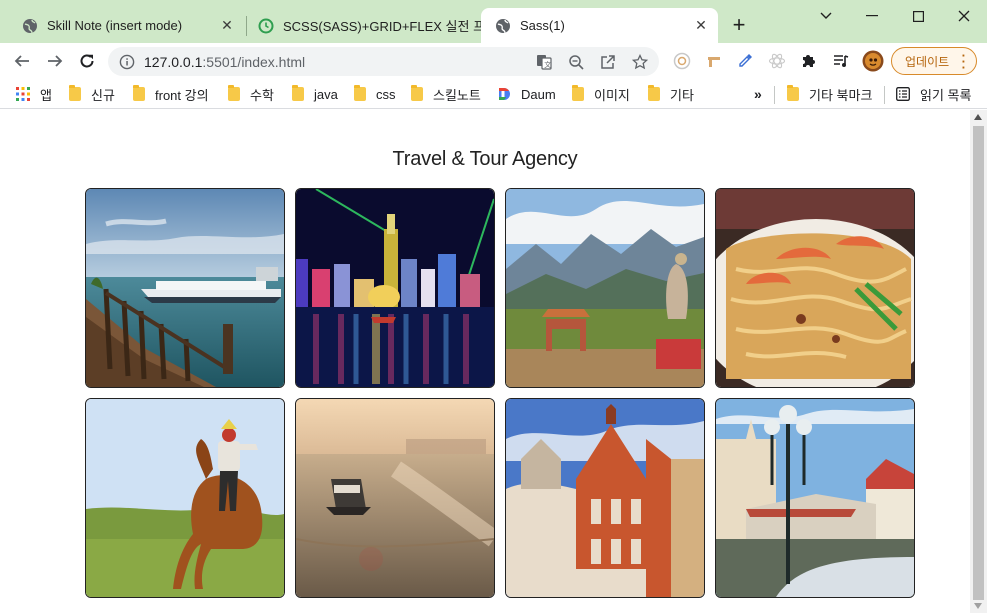  Describe the element at coordinates (103, 95) in the screenshot. I see `bookmark-label: 신규` at that location.